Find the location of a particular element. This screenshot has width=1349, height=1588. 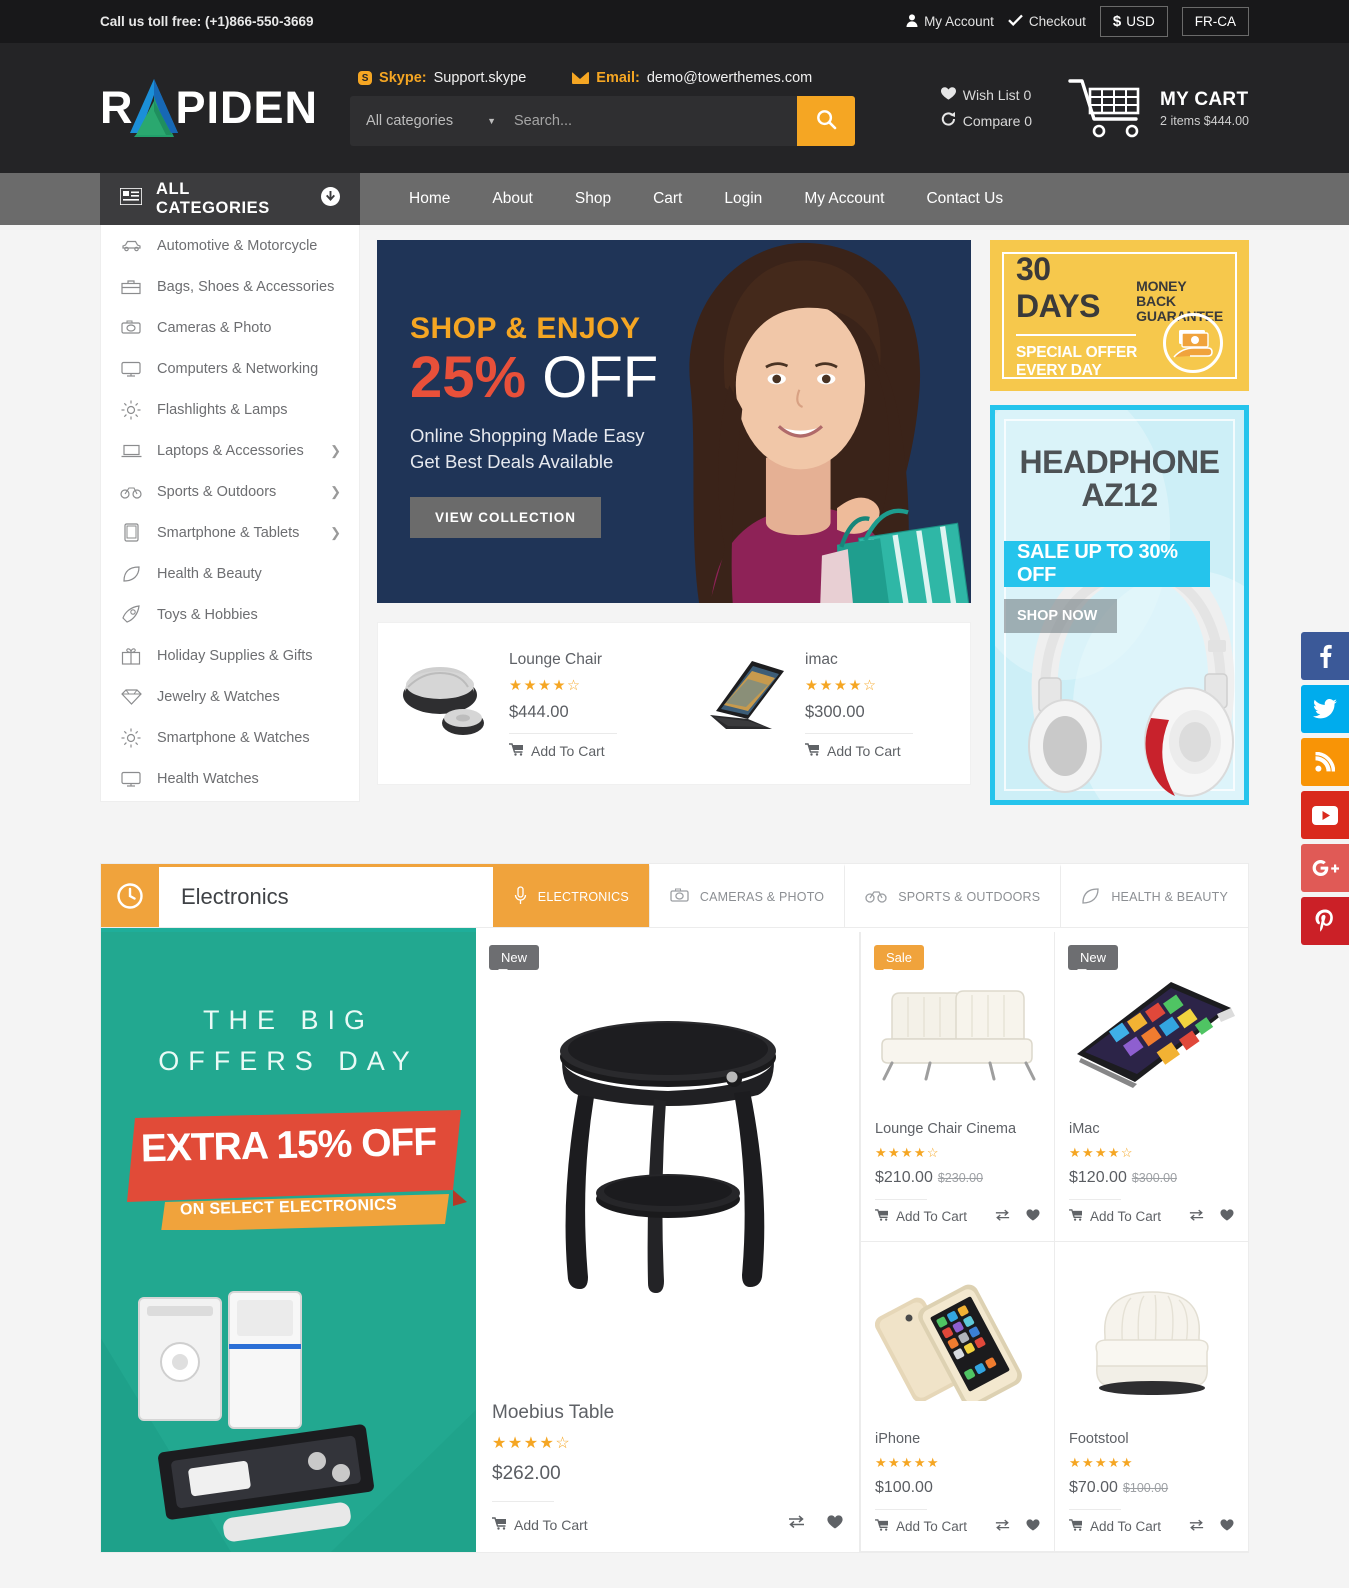

view-collection-button: VIEW COLLECTION is located at coordinates (505, 518).